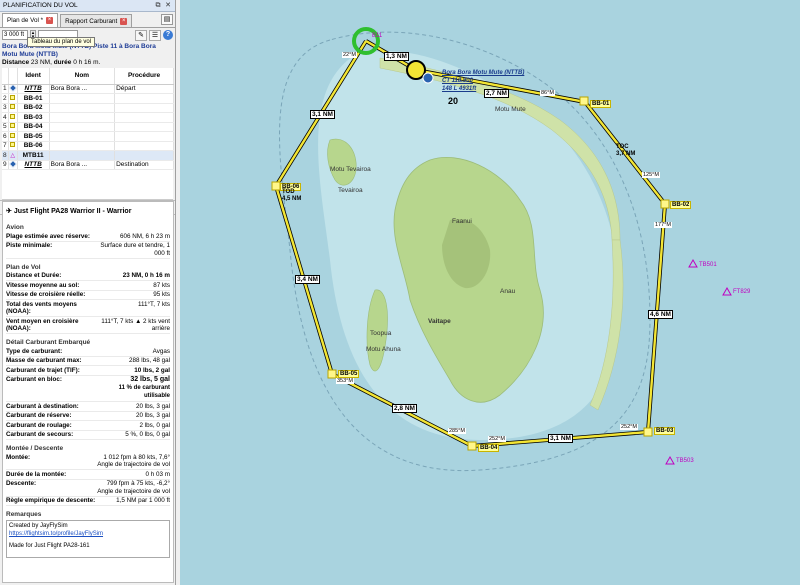 This screenshot has height=585, width=800. What do you see at coordinates (349, 55) in the screenshot?
I see `leg-track: 22°M` at bounding box center [349, 55].